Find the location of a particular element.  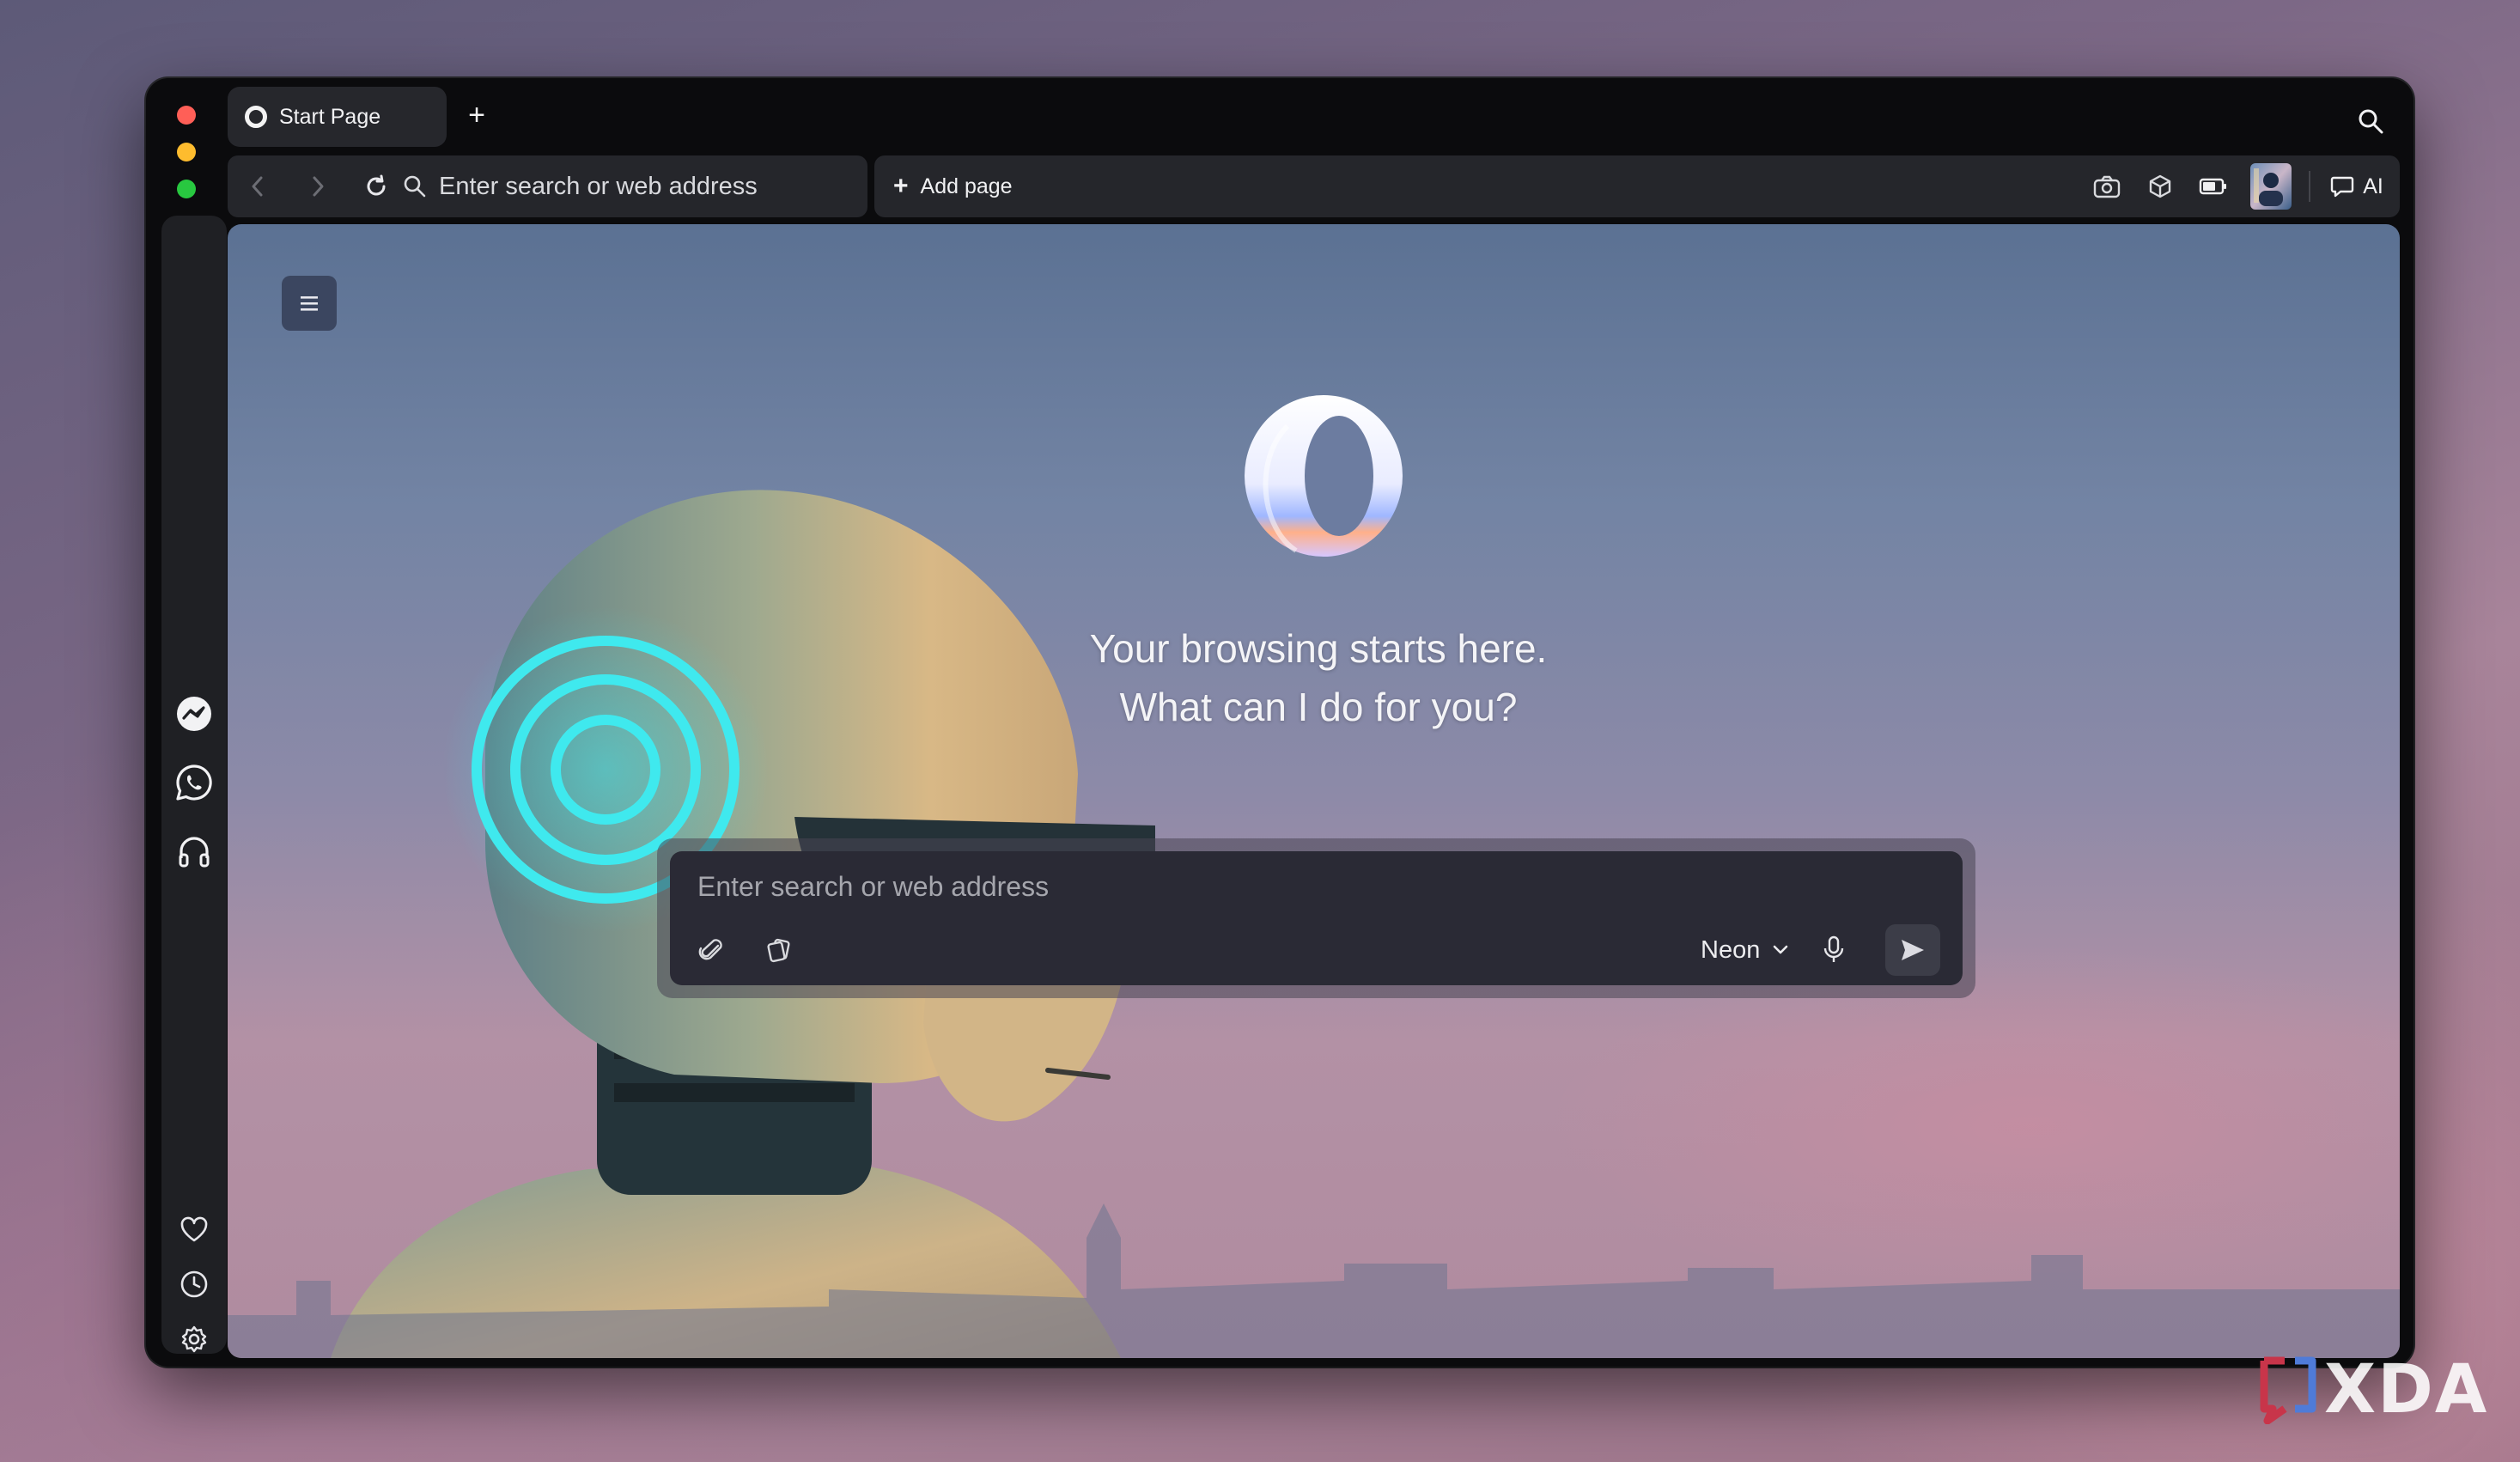

extensions-button is located at coordinates (2160, 186).